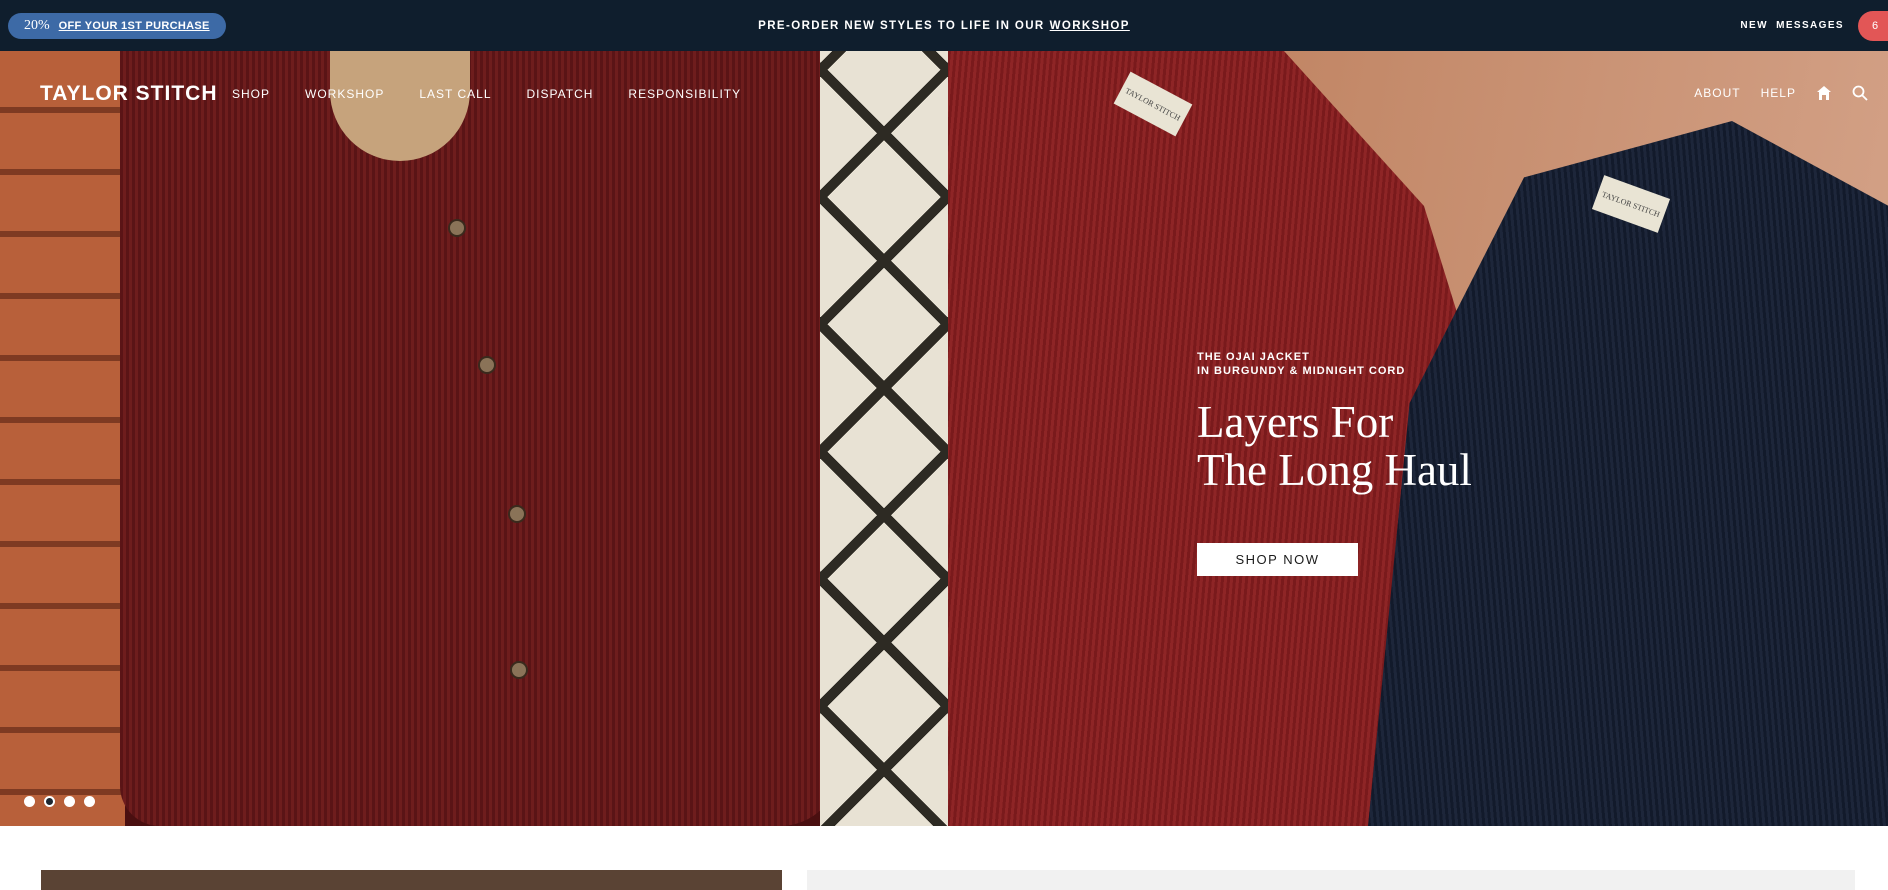 Image resolution: width=1888 pixels, height=890 pixels. What do you see at coordinates (59, 801) in the screenshot?
I see `carousel-dots` at bounding box center [59, 801].